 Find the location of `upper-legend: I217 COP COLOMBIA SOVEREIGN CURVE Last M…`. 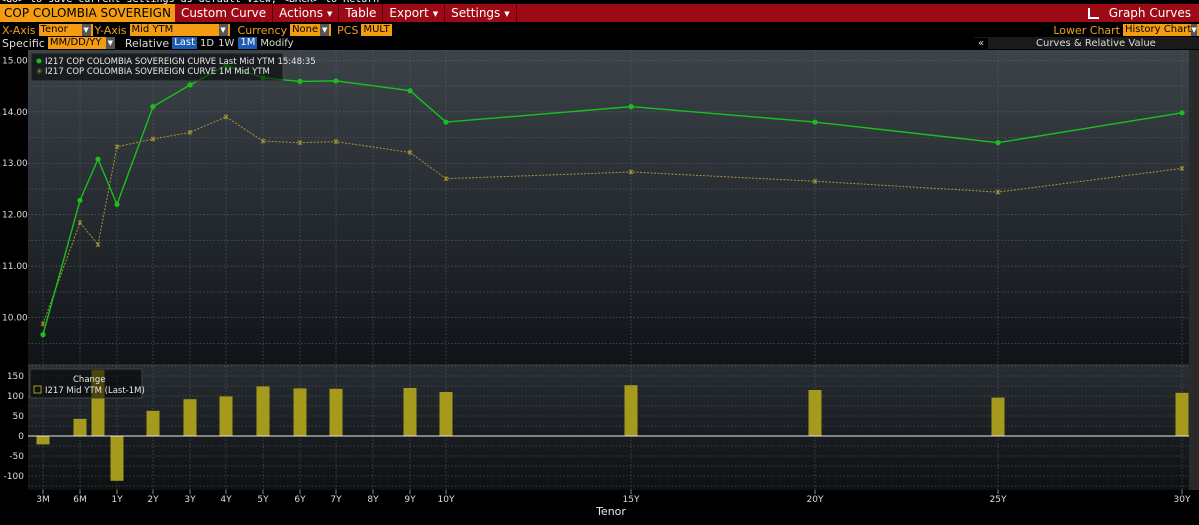

upper-legend: I217 COP COLOMBIA SOVEREIGN CURVE Last M… is located at coordinates (173, 67).